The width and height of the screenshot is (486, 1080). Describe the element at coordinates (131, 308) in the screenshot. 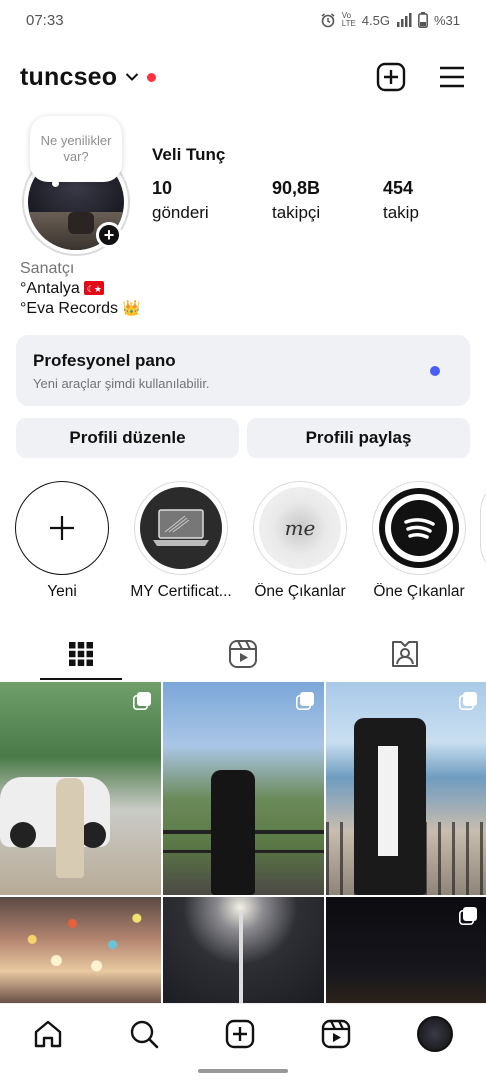

I see `crown-icon: 👑` at that location.